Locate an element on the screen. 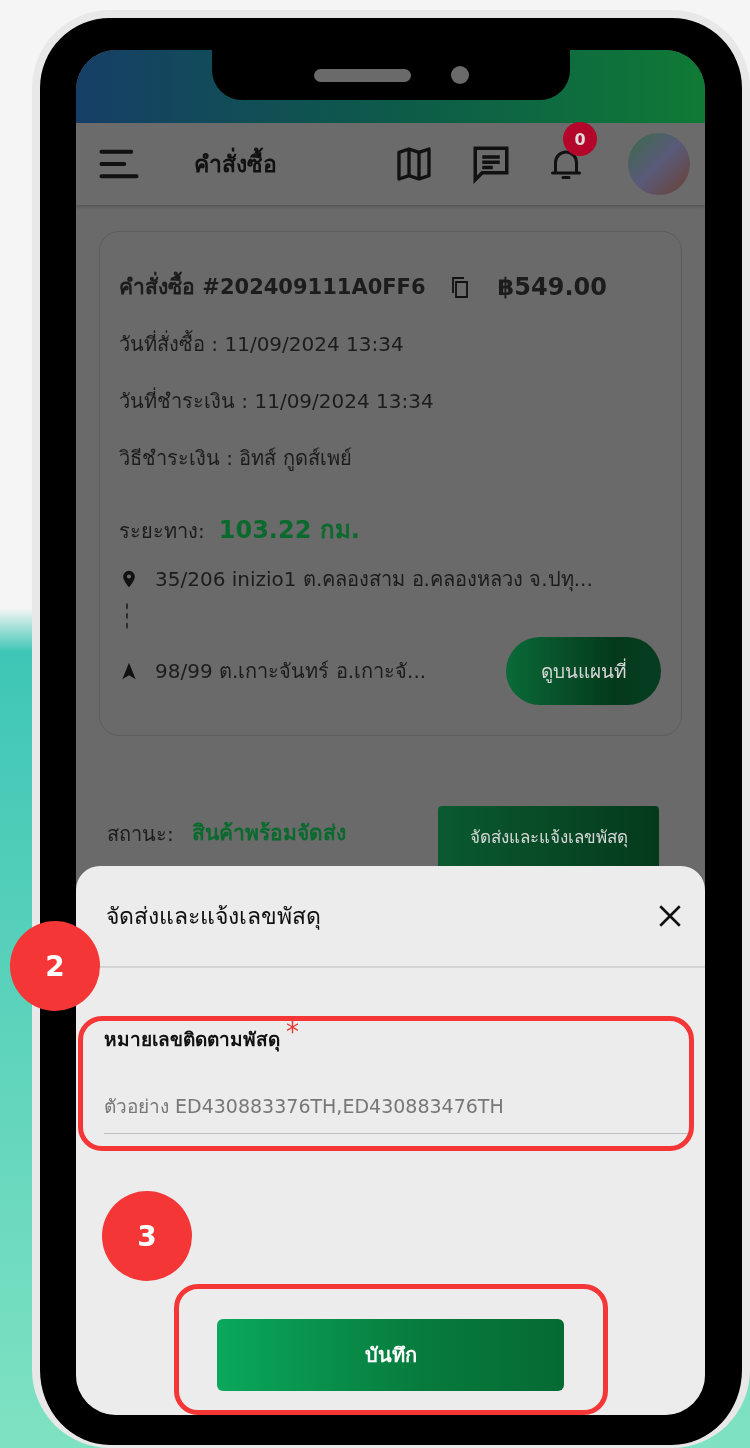  map-icon is located at coordinates (414, 164).